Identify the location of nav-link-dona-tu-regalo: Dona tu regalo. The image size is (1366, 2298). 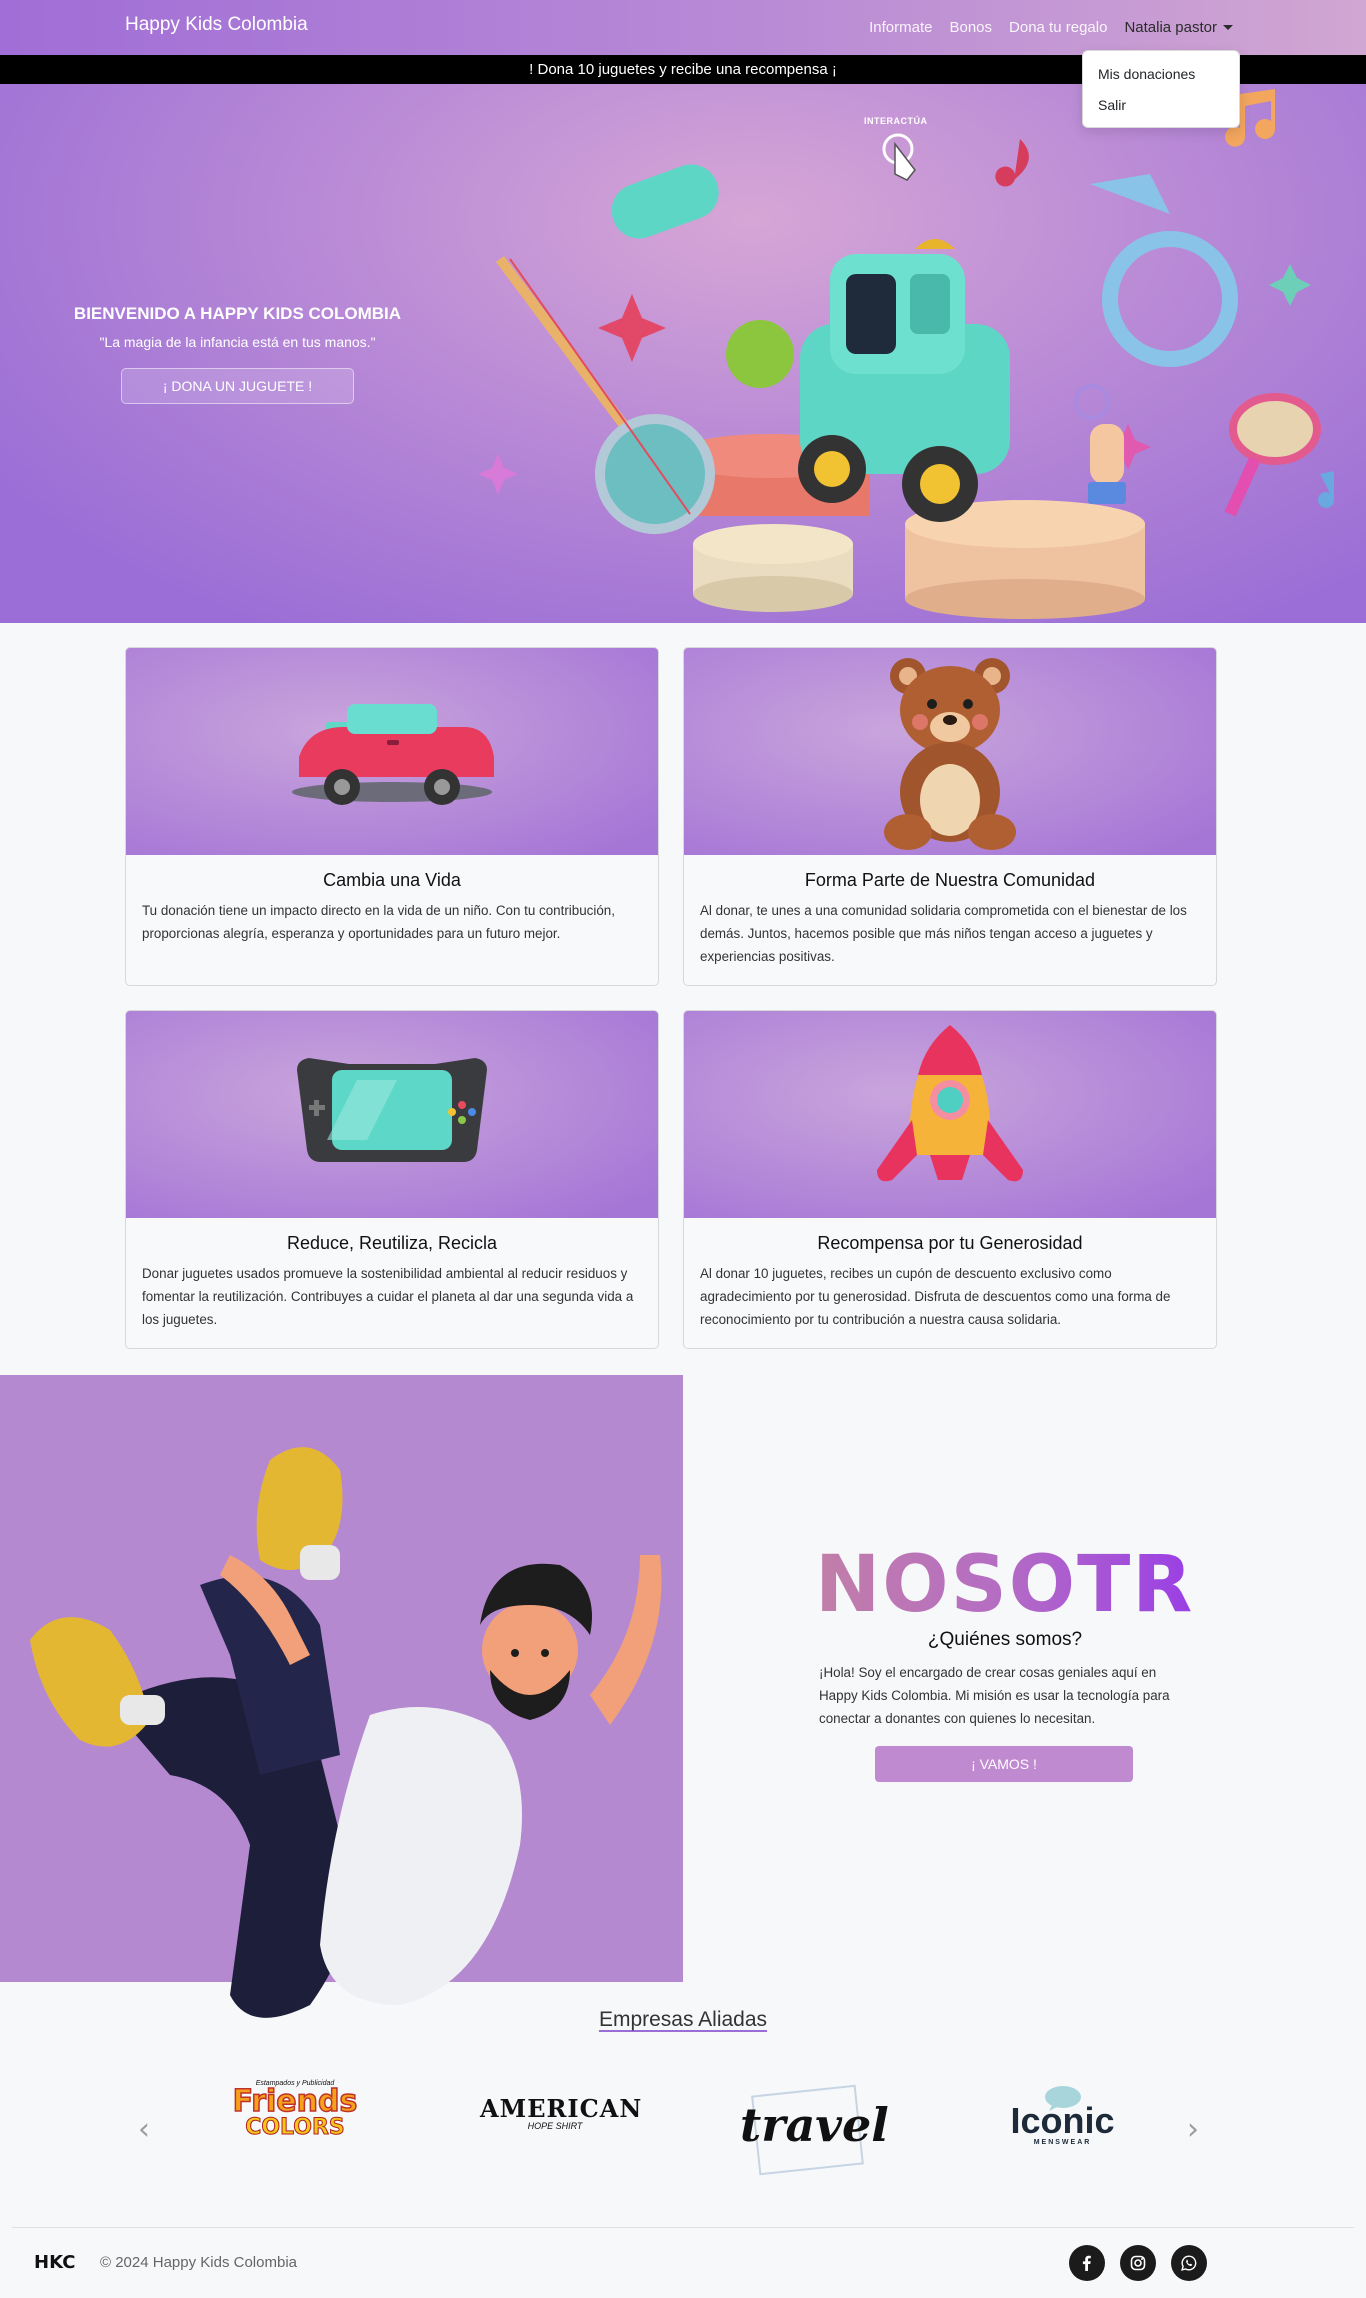
(1058, 27).